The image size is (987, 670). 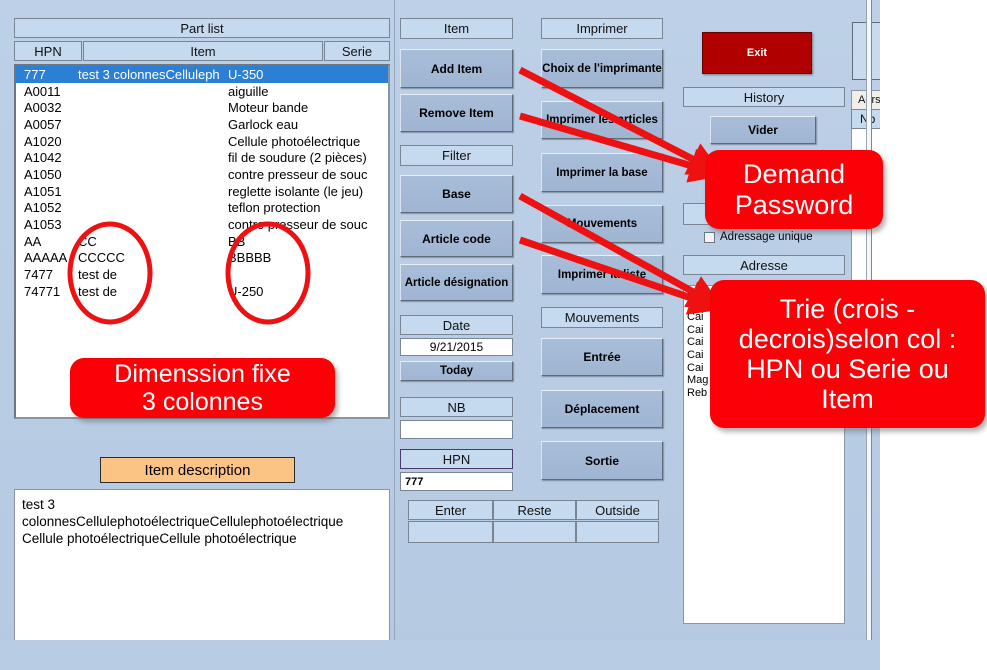 I want to click on cell-serie: BB, so click(x=237, y=241).